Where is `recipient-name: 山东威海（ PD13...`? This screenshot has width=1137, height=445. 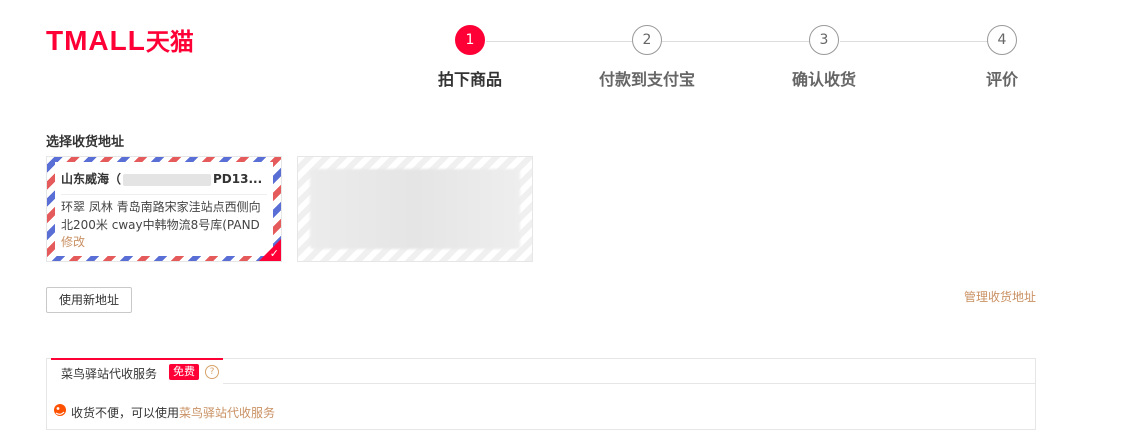 recipient-name: 山东威海（ PD13... is located at coordinates (164, 179).